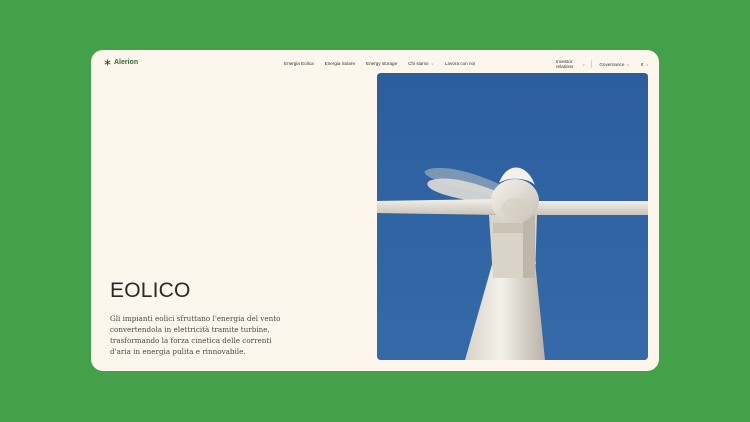 This screenshot has height=422, width=750. What do you see at coordinates (126, 62) in the screenshot?
I see `brand-name: Alerion` at bounding box center [126, 62].